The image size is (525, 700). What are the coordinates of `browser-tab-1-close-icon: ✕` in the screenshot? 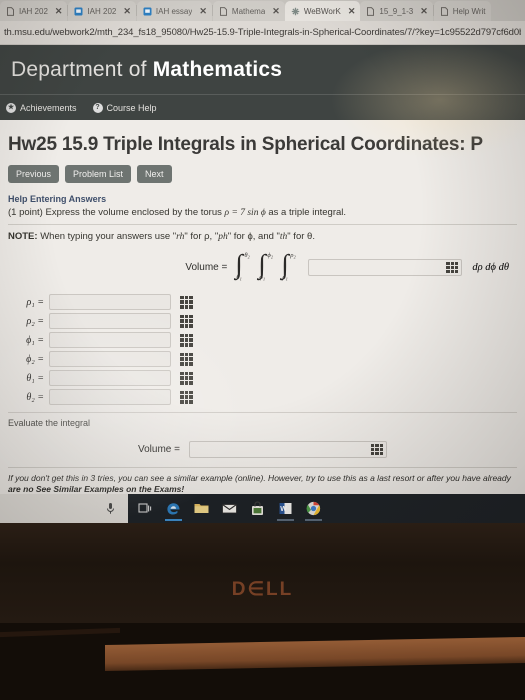 It's located at (59, 11).